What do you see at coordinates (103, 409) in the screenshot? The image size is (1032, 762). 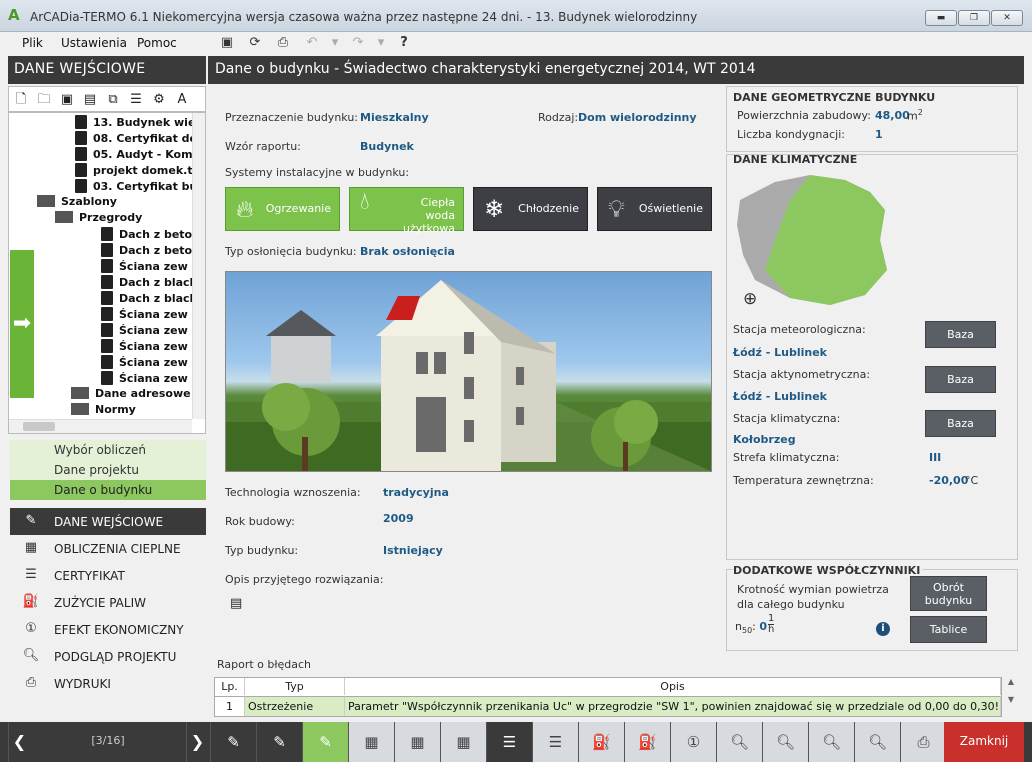 I see `tree-item-normy: Normy` at bounding box center [103, 409].